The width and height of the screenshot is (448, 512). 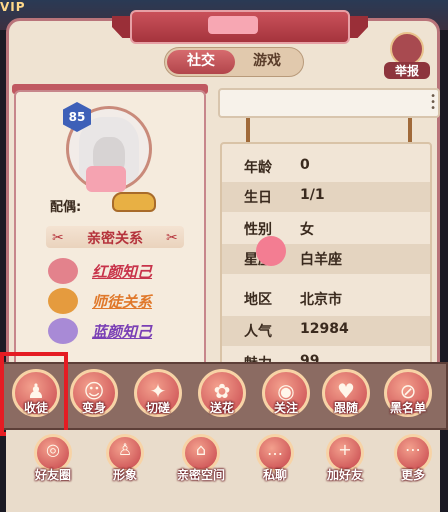 What do you see at coordinates (305, 165) in the screenshot?
I see `info-value: 0` at bounding box center [305, 165].